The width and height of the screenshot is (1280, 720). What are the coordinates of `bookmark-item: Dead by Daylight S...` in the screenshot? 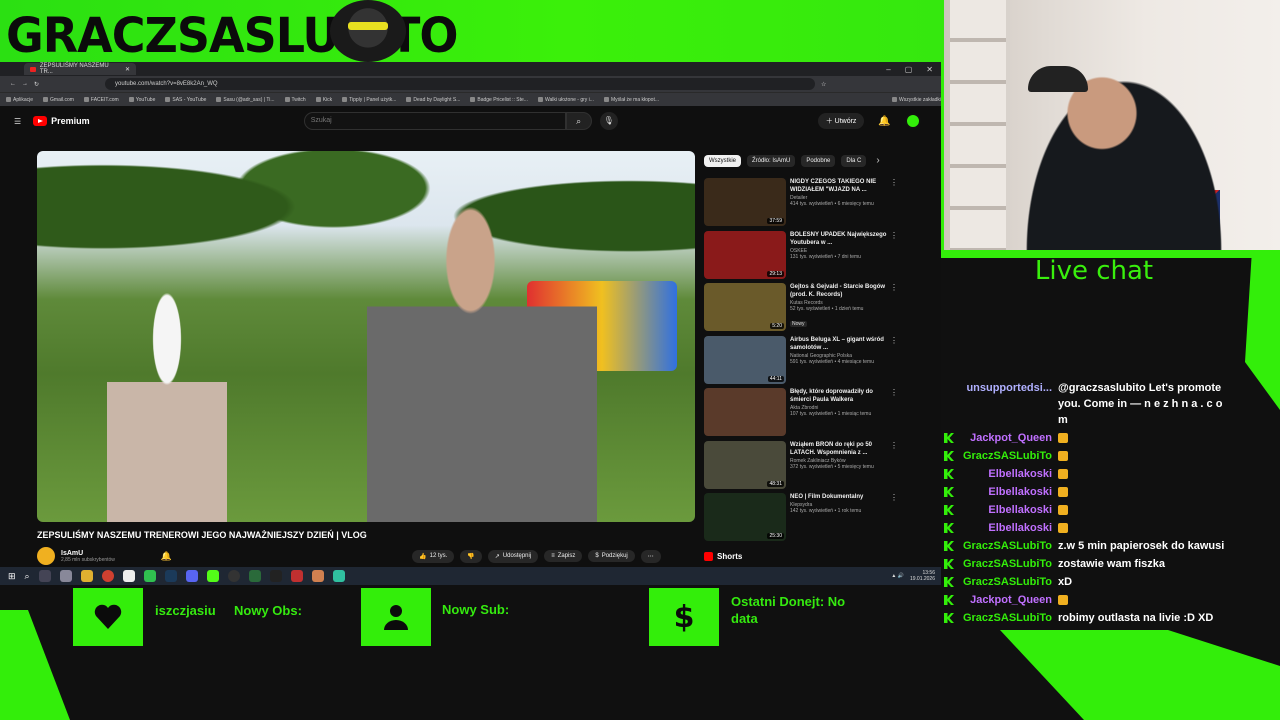 It's located at (433, 100).